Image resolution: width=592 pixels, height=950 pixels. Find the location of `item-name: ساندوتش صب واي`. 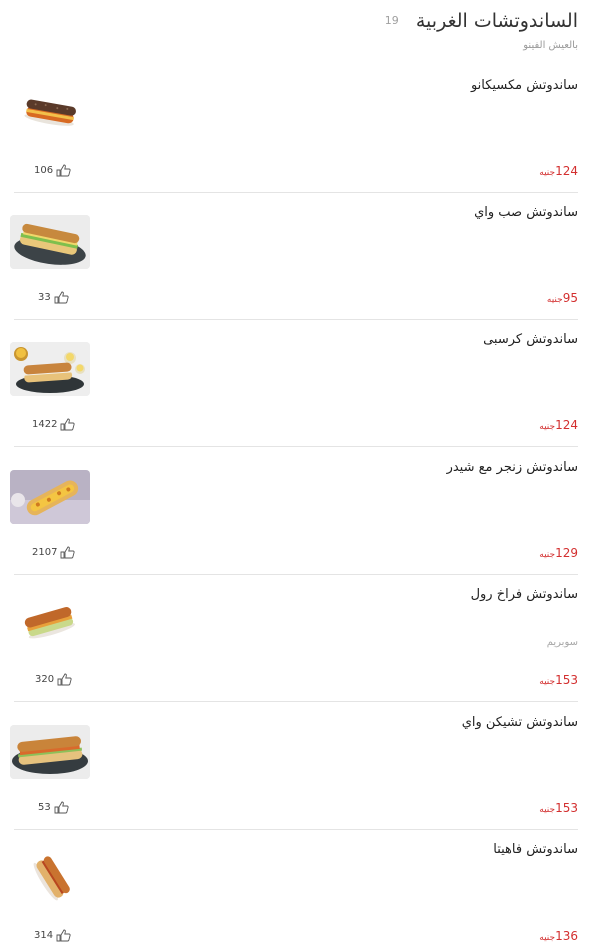

item-name: ساندوتش صب واي is located at coordinates (526, 212).